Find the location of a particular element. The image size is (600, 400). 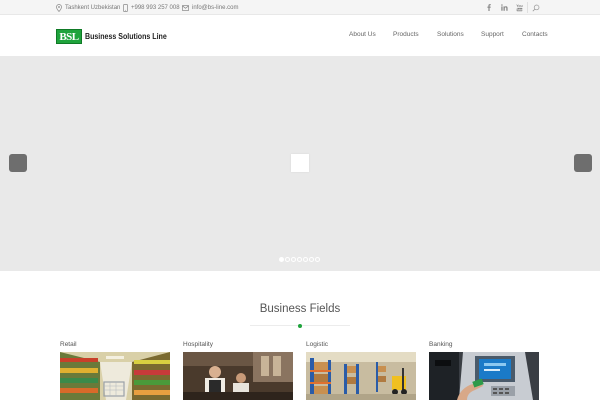

email-info: info@bs-line.com is located at coordinates (210, 7).